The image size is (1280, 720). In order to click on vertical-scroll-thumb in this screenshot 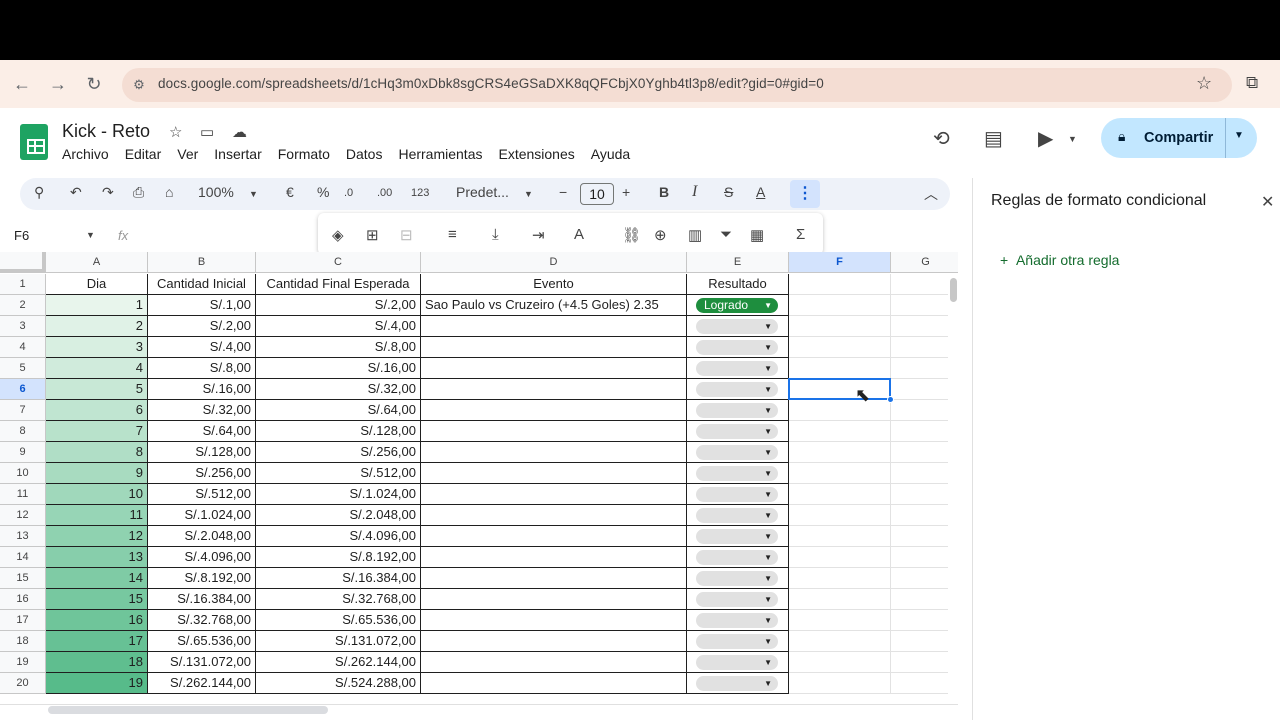, I will do `click(953, 290)`.